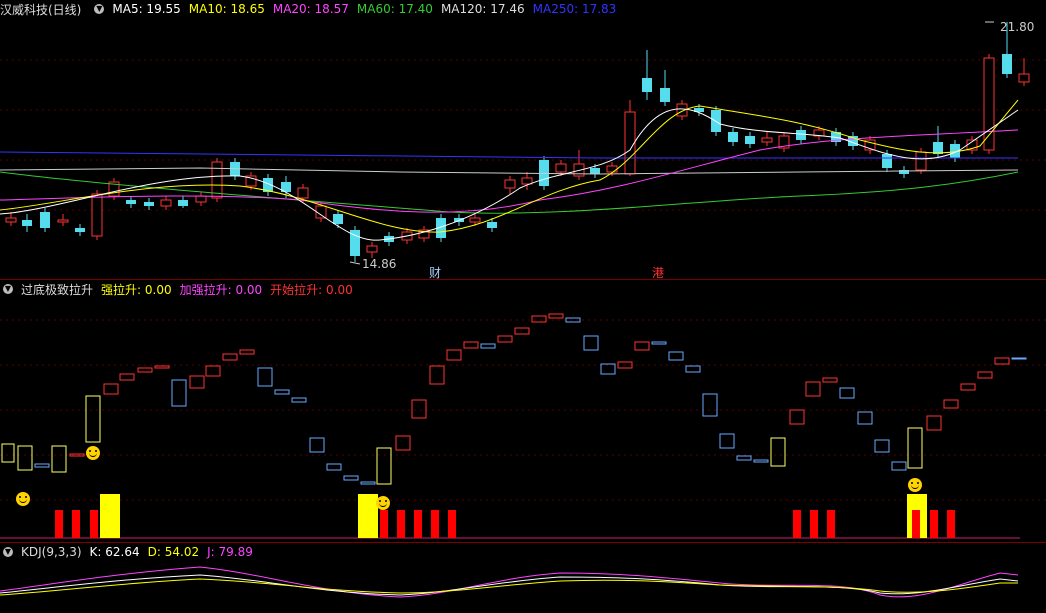 The width and height of the screenshot is (1046, 613). I want to click on low-price-label: 14.86, so click(379, 264).